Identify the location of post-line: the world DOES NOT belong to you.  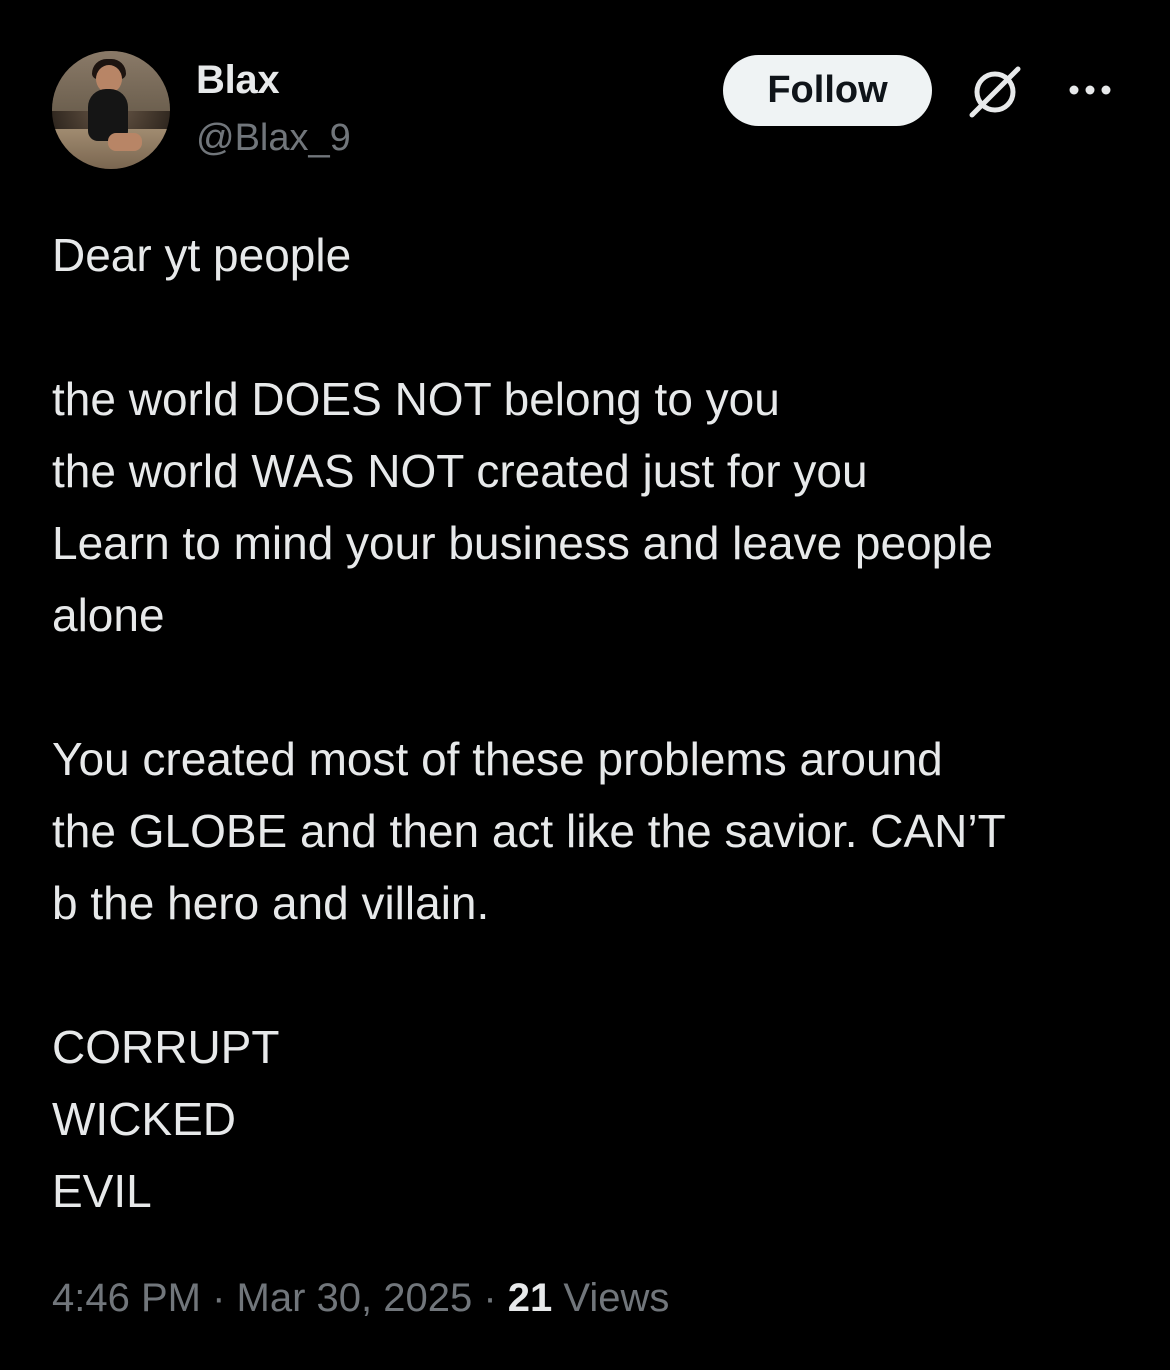
(416, 399).